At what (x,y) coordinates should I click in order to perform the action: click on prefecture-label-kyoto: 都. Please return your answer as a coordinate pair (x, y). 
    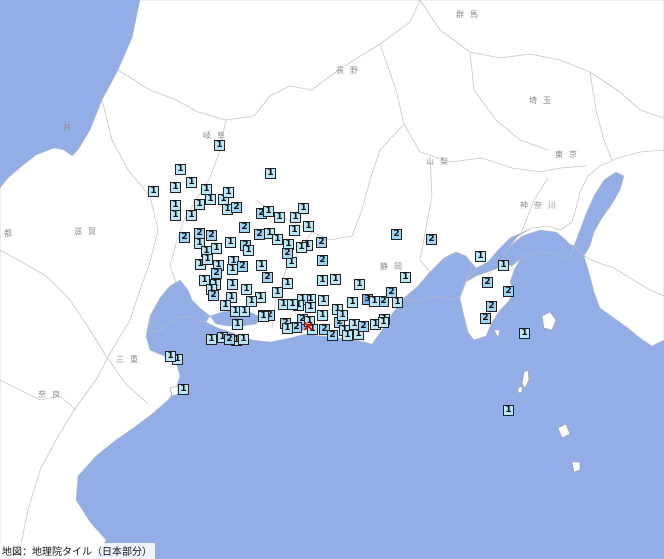
    Looking at the image, I should click on (11, 233).